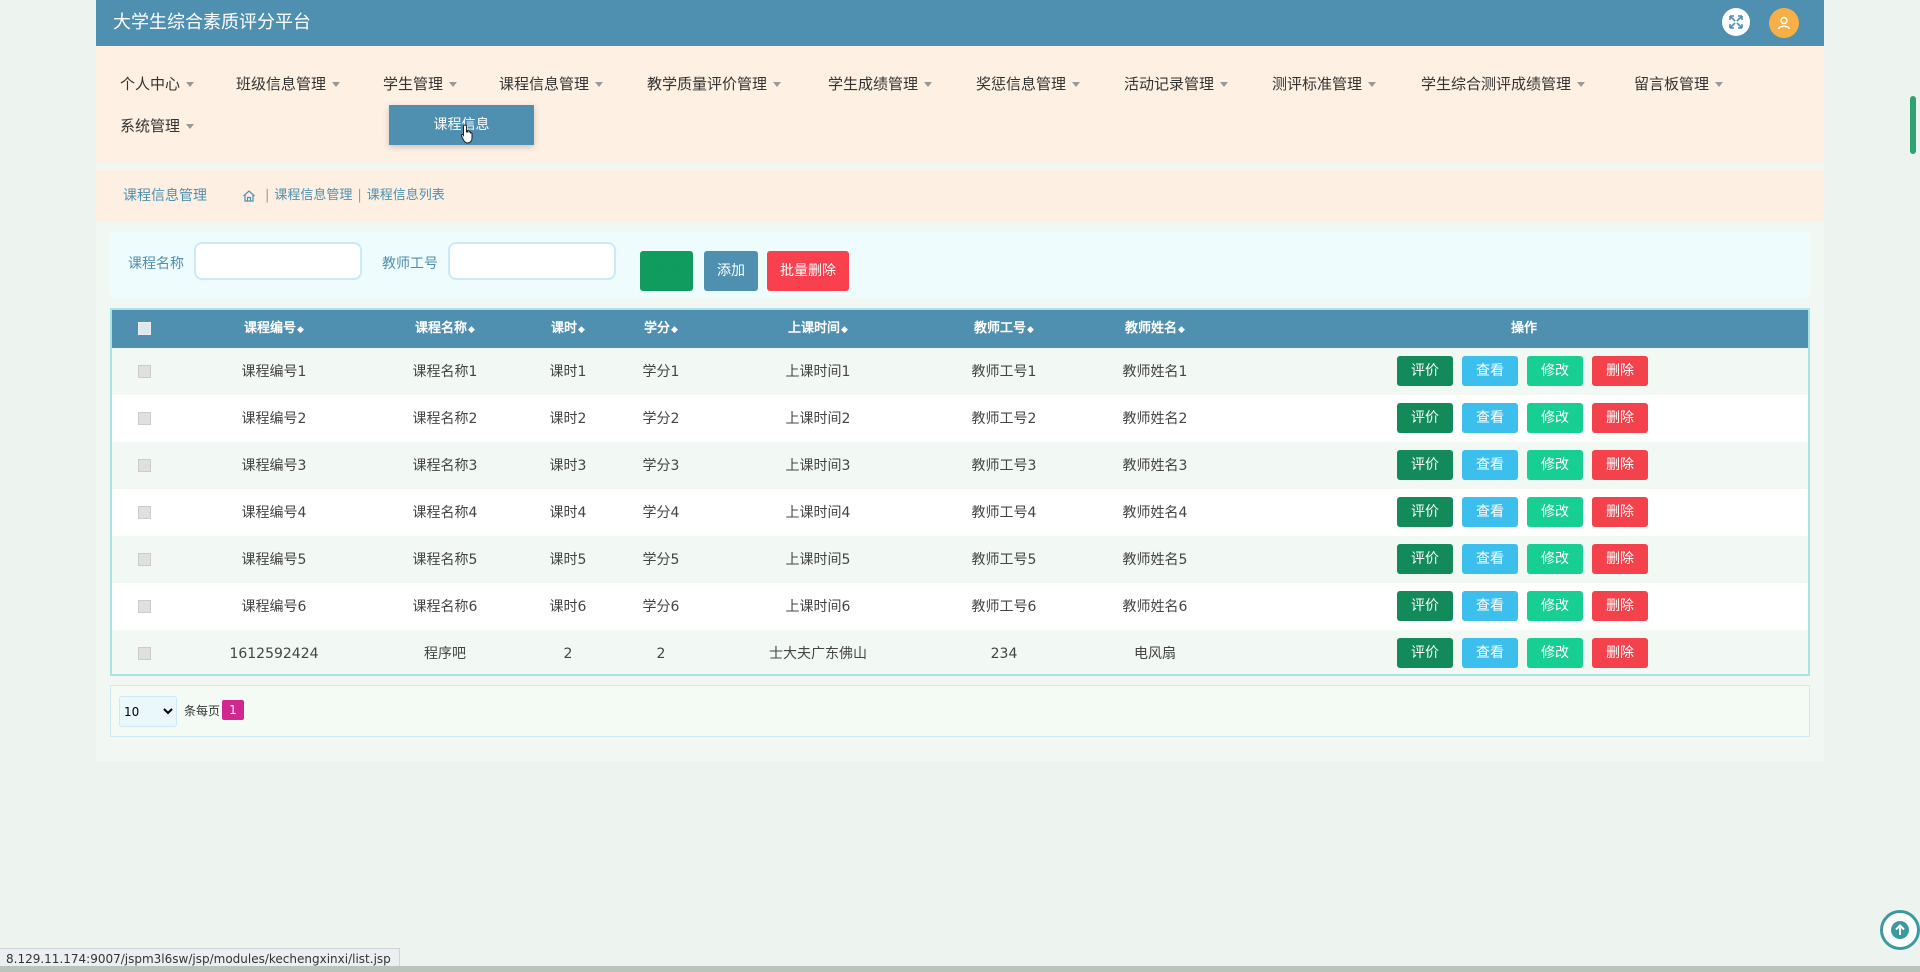 The width and height of the screenshot is (1920, 972). What do you see at coordinates (960, 559) in the screenshot?
I see `table-row: 课程编号5 课程名称5 课时5 学分5 上课时间5 教师工号5 教师姓名5 评价 查看 修改 删除` at bounding box center [960, 559].